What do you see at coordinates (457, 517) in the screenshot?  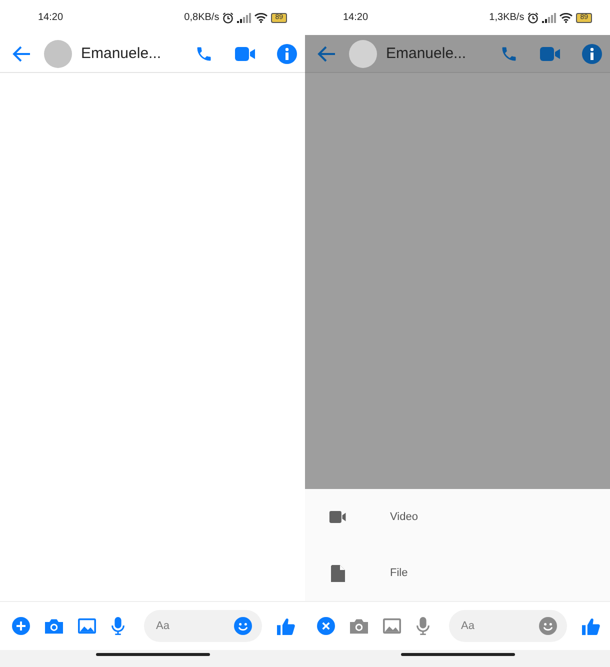 I see `menu-item: Video` at bounding box center [457, 517].